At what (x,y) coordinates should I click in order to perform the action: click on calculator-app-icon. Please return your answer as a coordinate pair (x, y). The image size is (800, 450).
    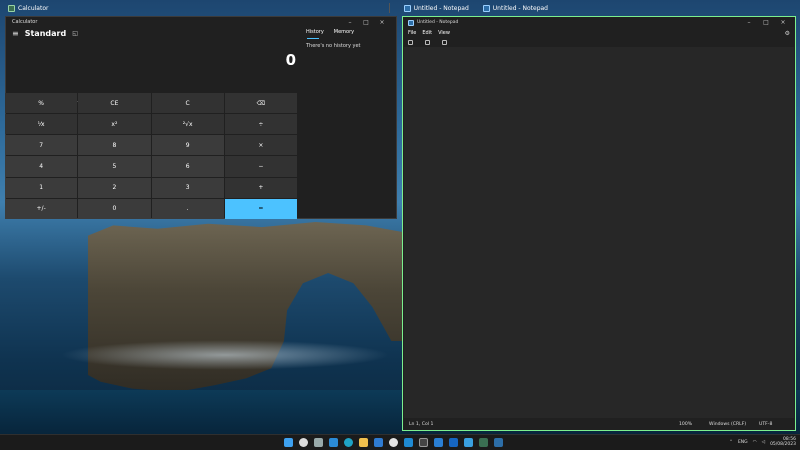
    Looking at the image, I should click on (11, 8).